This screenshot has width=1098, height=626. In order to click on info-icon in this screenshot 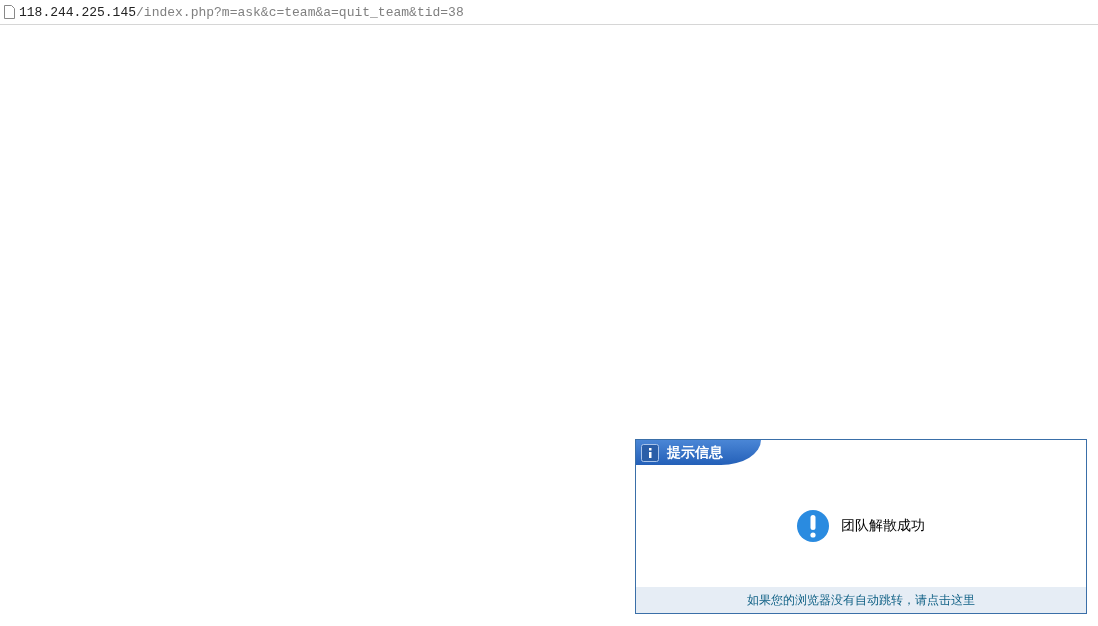, I will do `click(650, 452)`.